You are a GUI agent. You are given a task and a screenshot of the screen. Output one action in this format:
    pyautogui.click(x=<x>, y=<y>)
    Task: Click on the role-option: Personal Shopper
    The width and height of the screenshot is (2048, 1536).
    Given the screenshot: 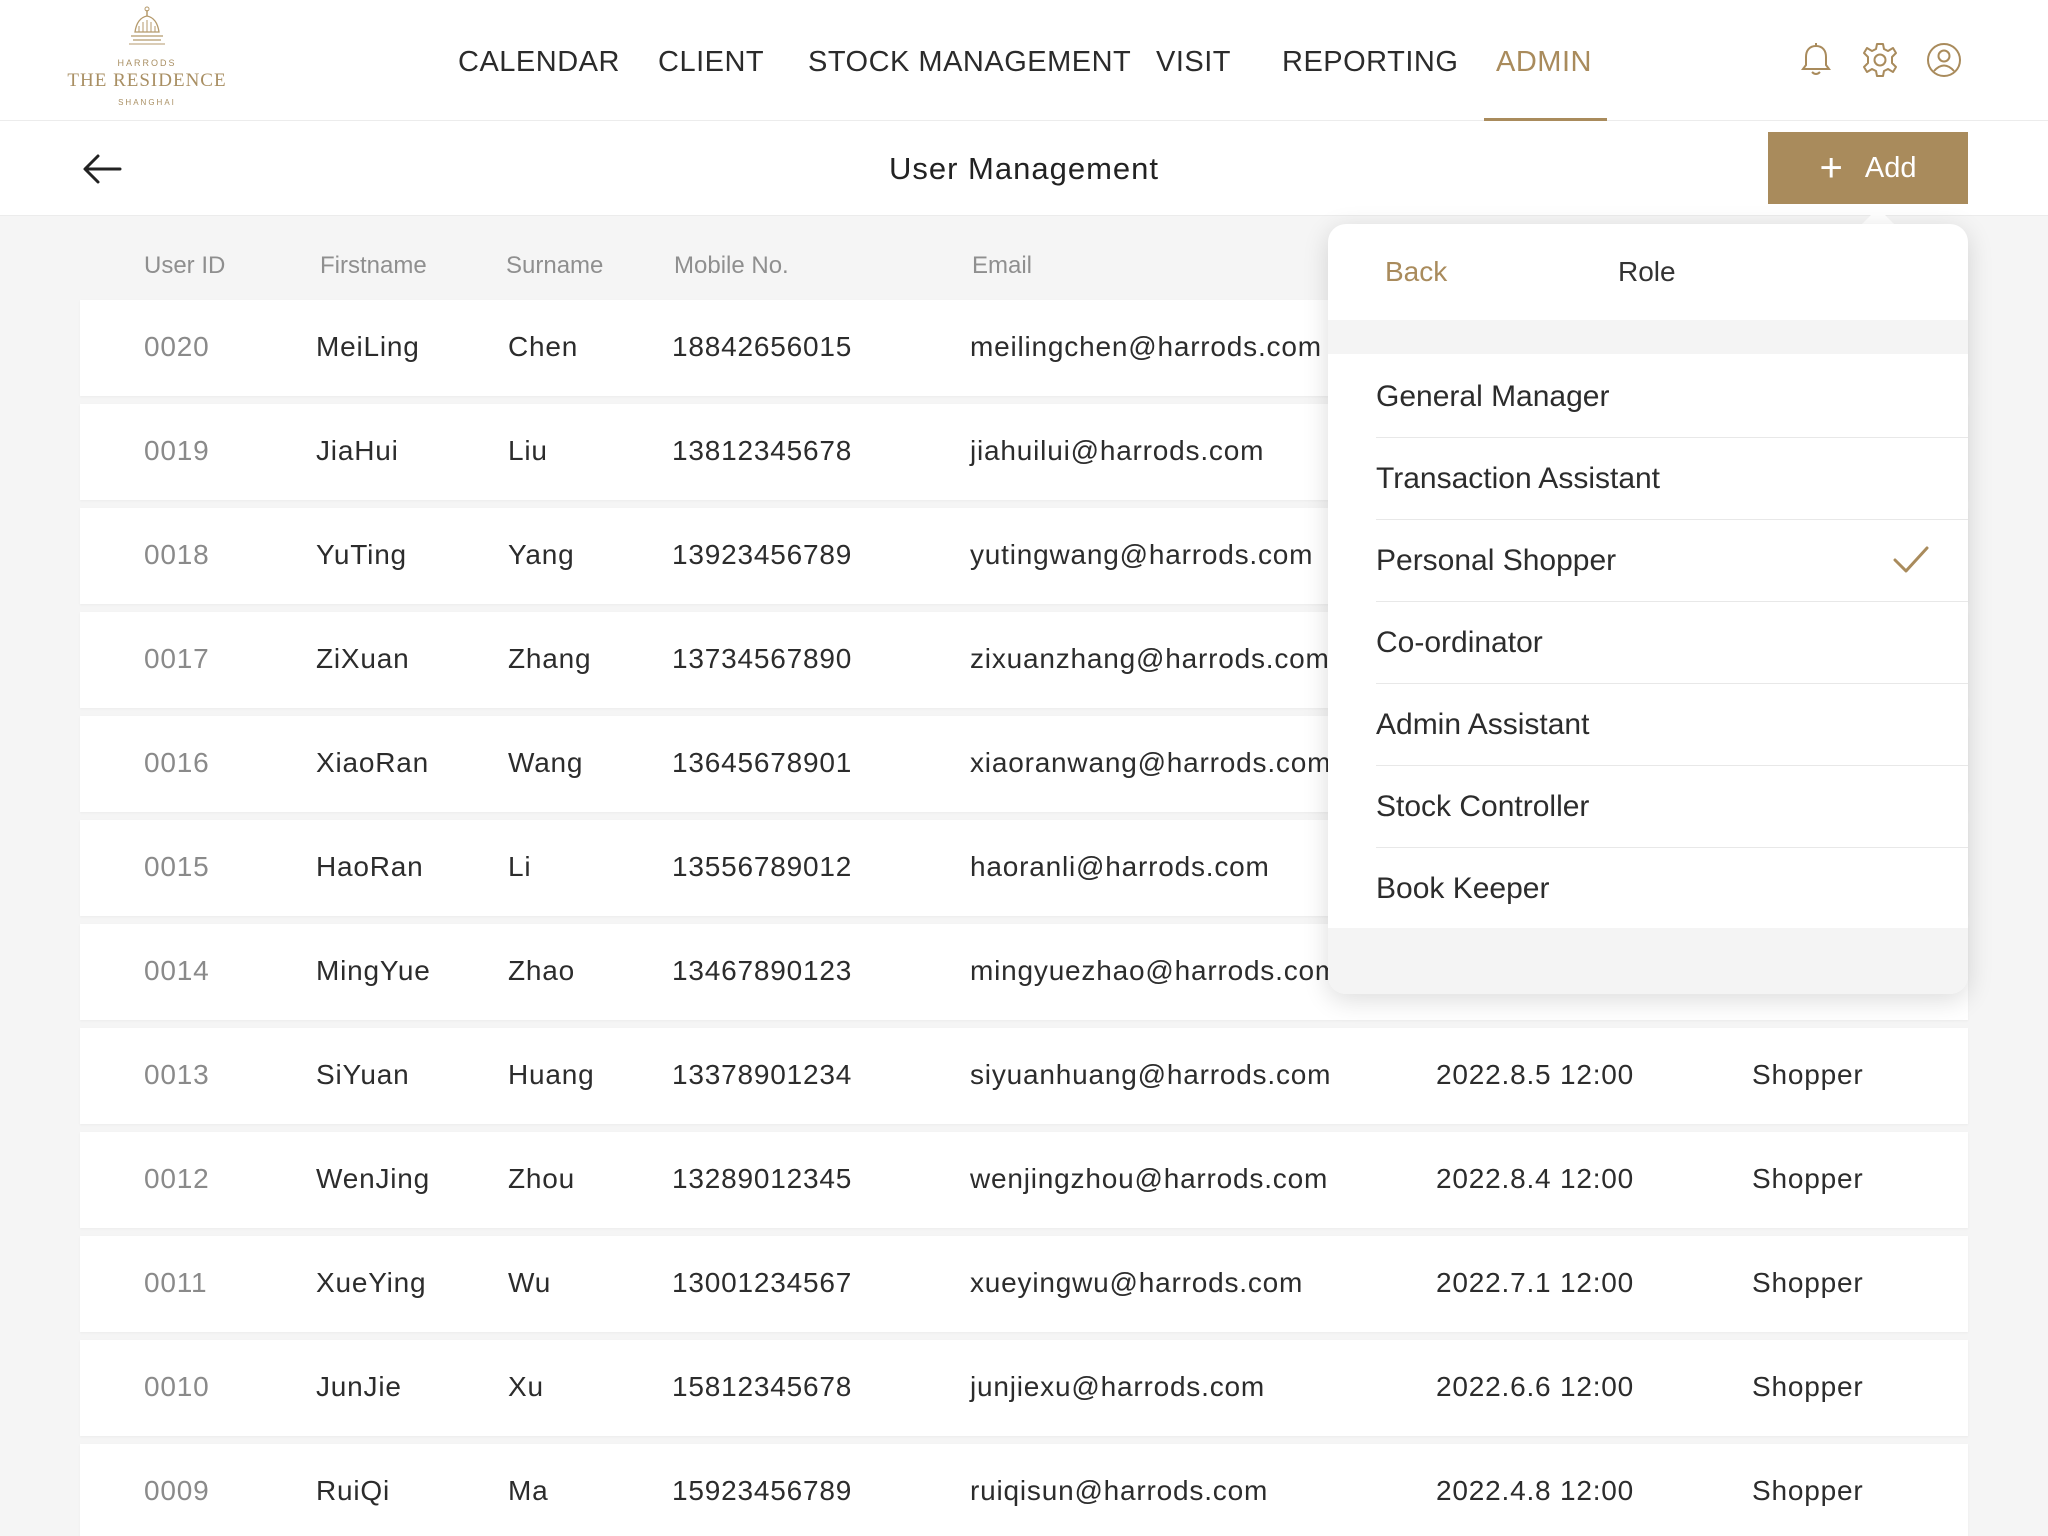 What is the action you would take?
    pyautogui.click(x=1672, y=561)
    